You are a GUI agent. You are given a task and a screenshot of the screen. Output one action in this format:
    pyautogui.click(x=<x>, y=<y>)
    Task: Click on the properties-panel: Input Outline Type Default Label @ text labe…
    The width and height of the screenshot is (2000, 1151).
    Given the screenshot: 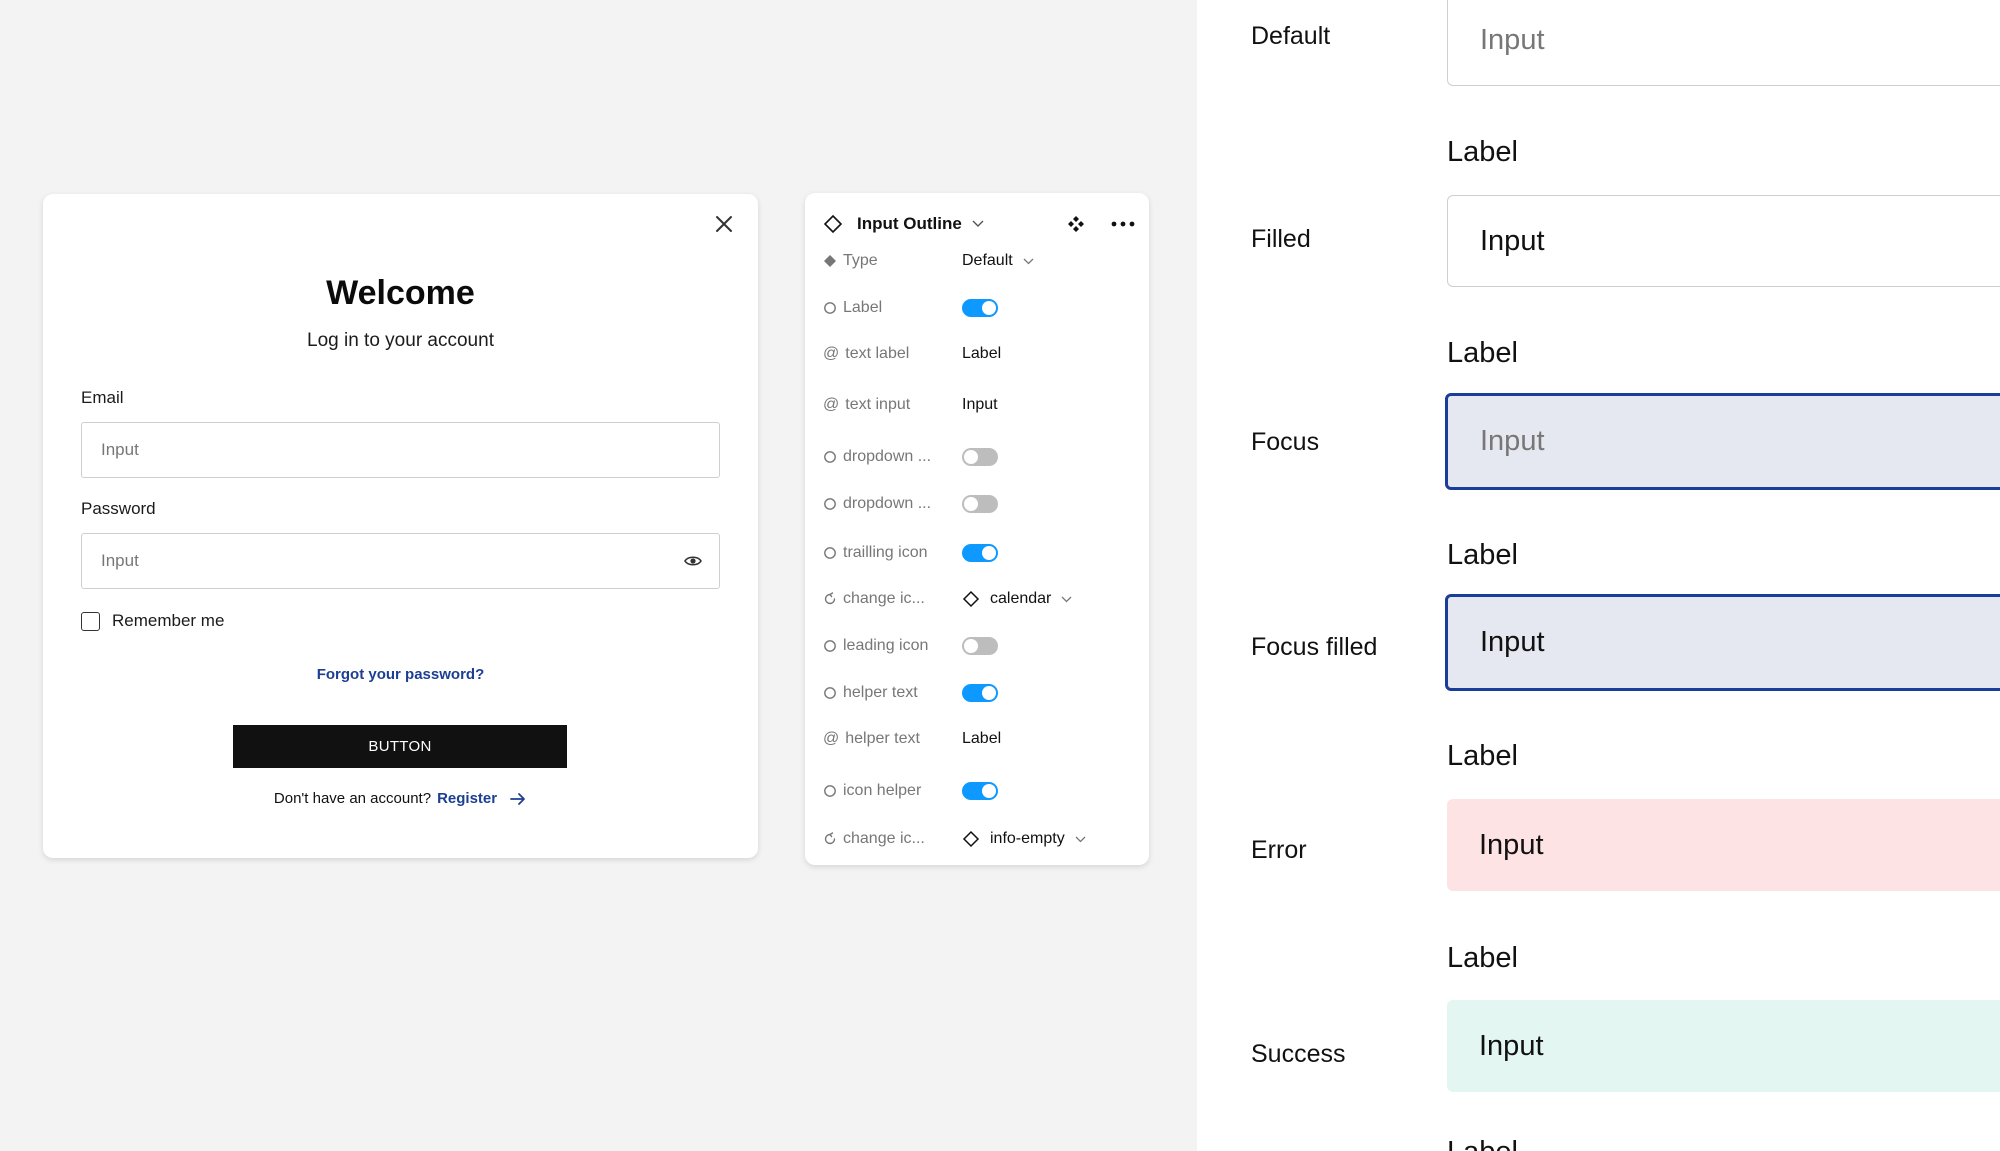 What is the action you would take?
    pyautogui.click(x=977, y=529)
    